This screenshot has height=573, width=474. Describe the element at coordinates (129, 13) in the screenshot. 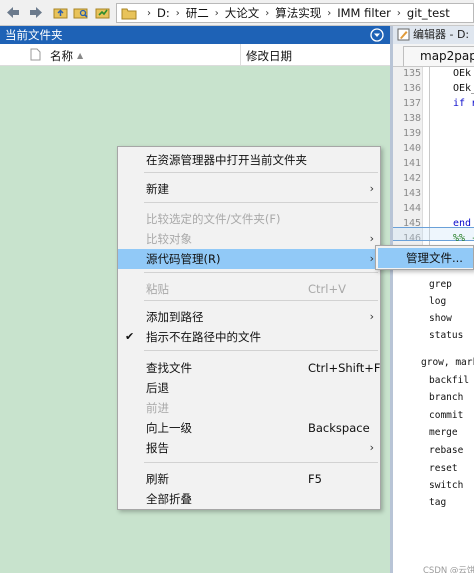

I see `folder-icon` at that location.